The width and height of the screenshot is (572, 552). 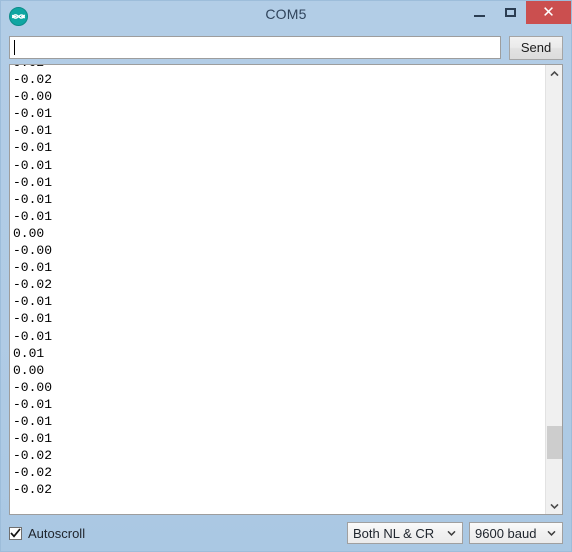 I want to click on line-ending-value: Both NL & CR, so click(x=394, y=533).